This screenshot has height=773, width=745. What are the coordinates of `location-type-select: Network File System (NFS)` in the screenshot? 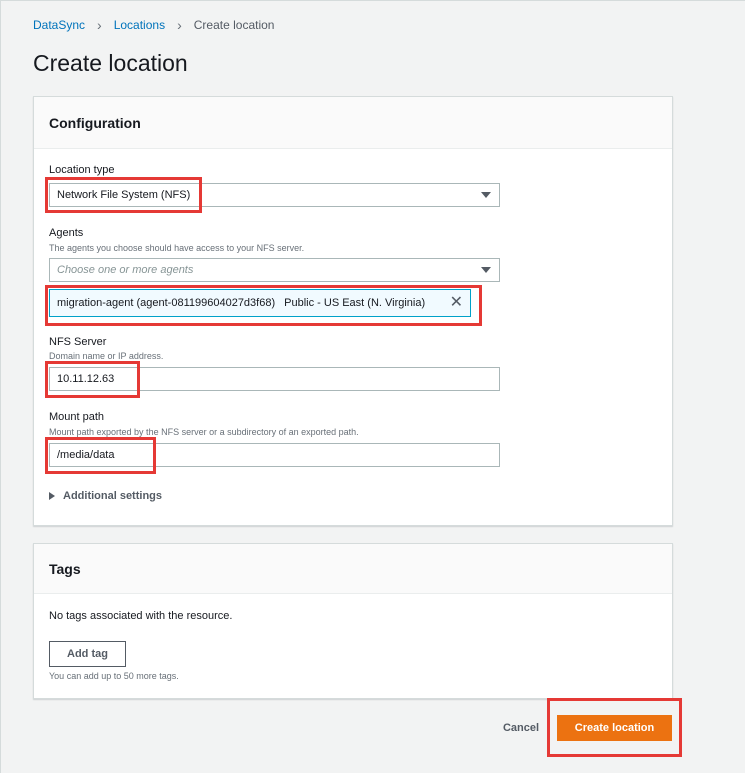 It's located at (274, 195).